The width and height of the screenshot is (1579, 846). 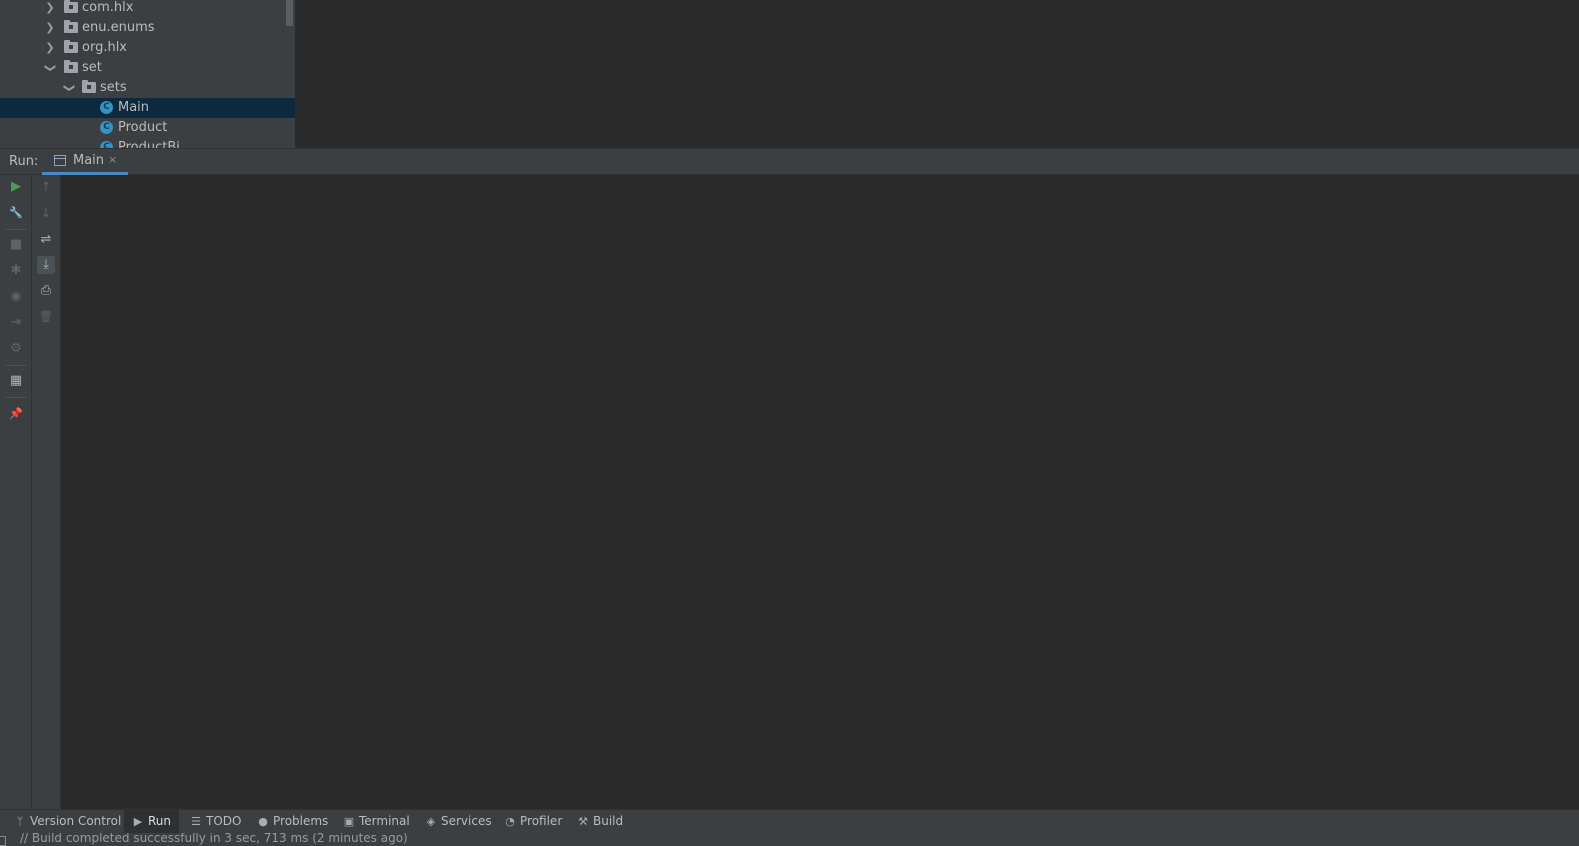 What do you see at coordinates (46, 492) in the screenshot?
I see `console-toolbar: ↑ ↓ ⇌ ⤓ ⎙ 🗑` at bounding box center [46, 492].